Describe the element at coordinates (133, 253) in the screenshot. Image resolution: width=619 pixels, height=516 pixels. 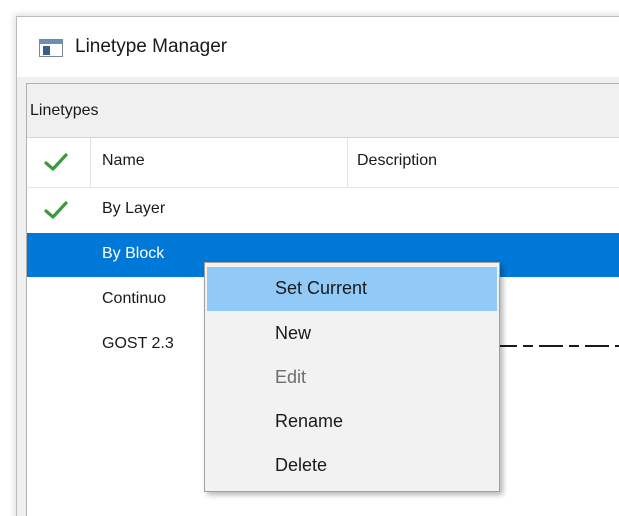
I see `row-name: By Block` at that location.